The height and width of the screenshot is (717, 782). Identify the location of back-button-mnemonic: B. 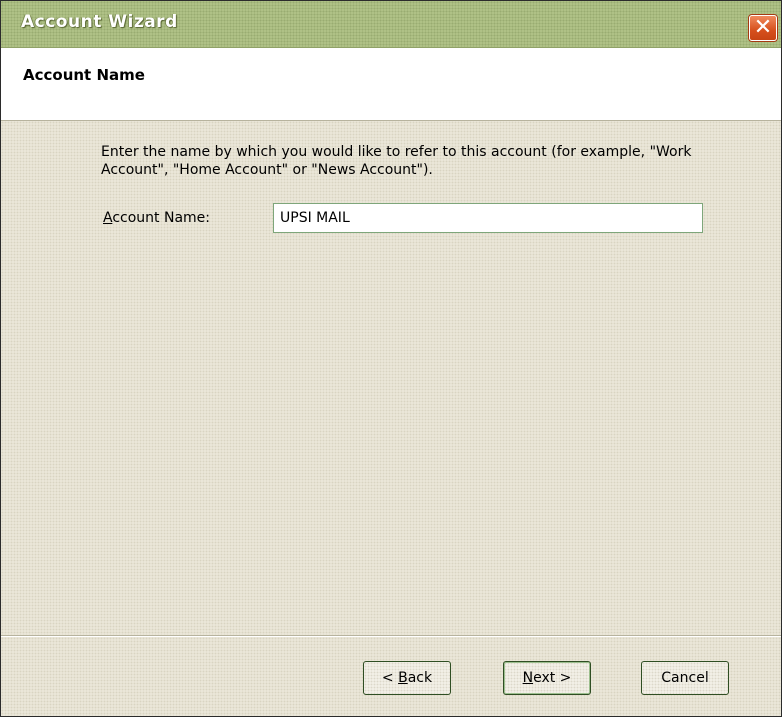
(403, 678).